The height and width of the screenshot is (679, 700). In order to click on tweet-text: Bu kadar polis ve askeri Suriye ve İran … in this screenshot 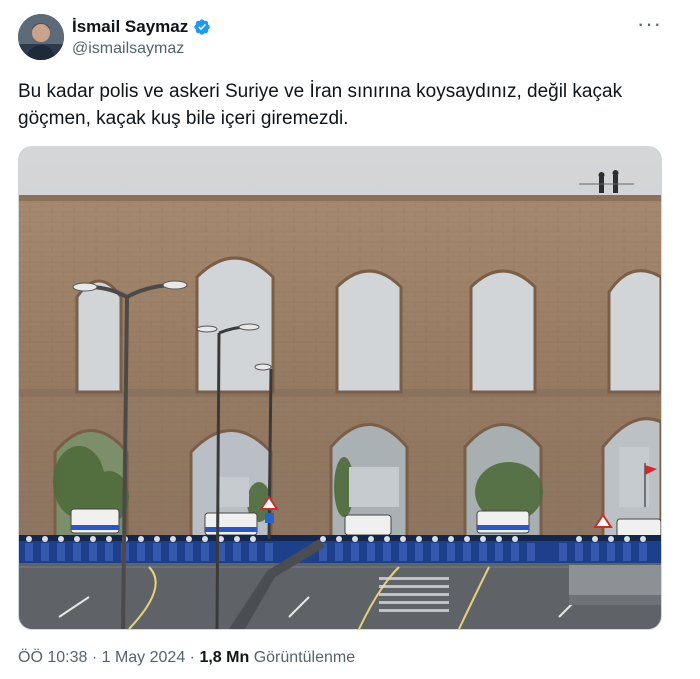, I will do `click(320, 105)`.